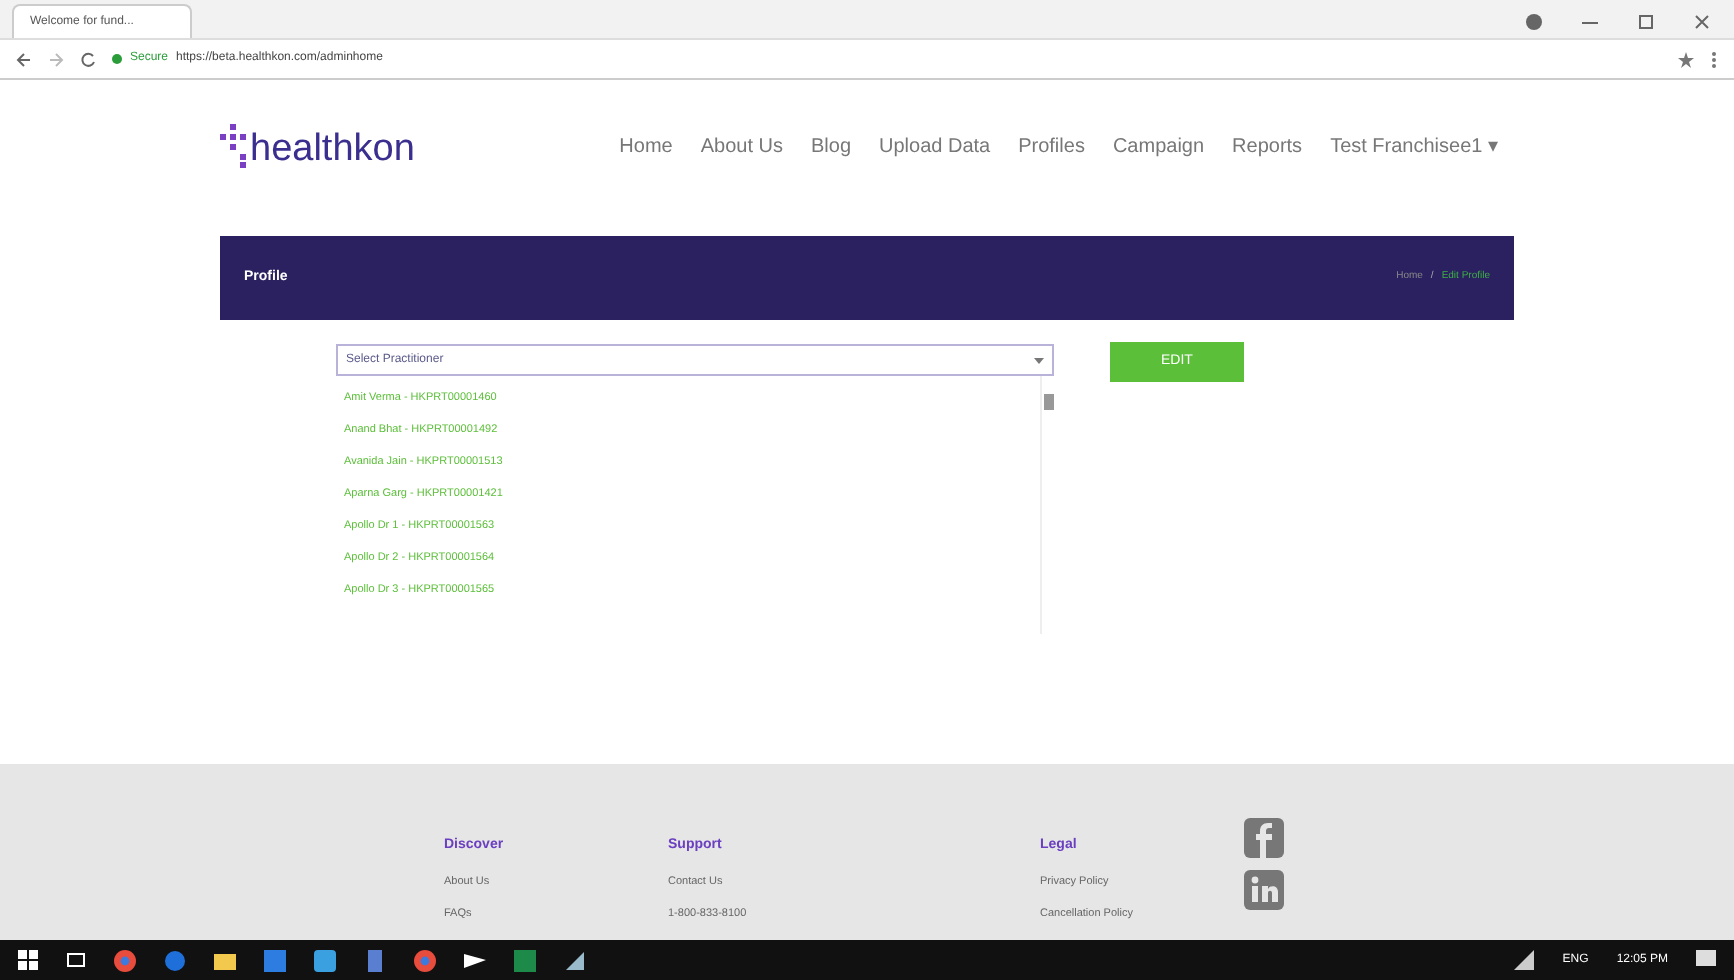  I want to click on menu-icon, so click(1714, 59).